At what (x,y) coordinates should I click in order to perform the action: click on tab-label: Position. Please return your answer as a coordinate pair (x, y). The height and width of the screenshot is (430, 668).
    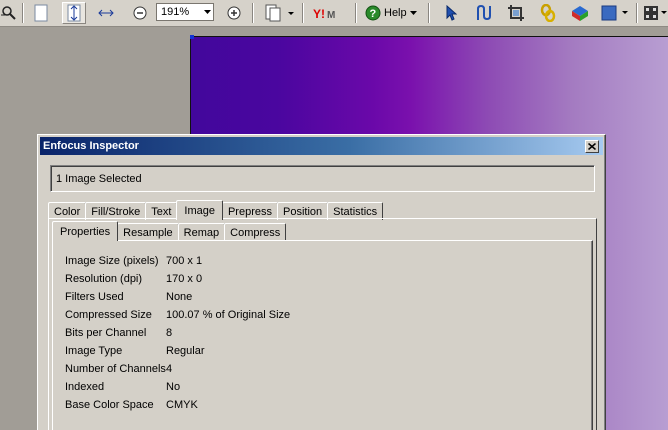
    Looking at the image, I should click on (303, 211).